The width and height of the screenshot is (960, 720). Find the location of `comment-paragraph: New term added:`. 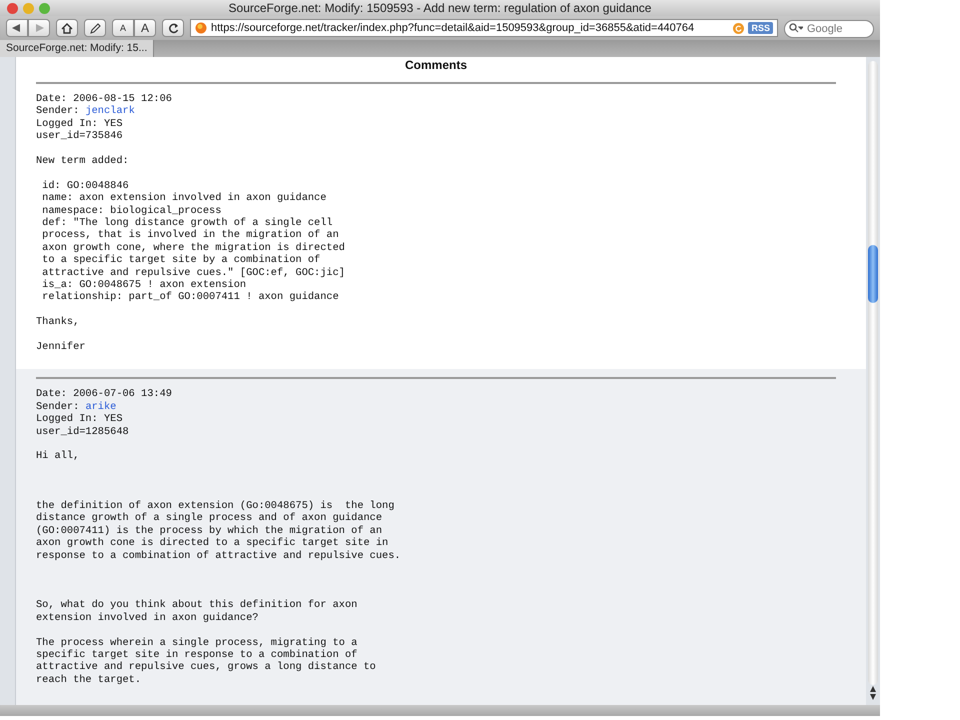

comment-paragraph: New term added: is located at coordinates (83, 161).